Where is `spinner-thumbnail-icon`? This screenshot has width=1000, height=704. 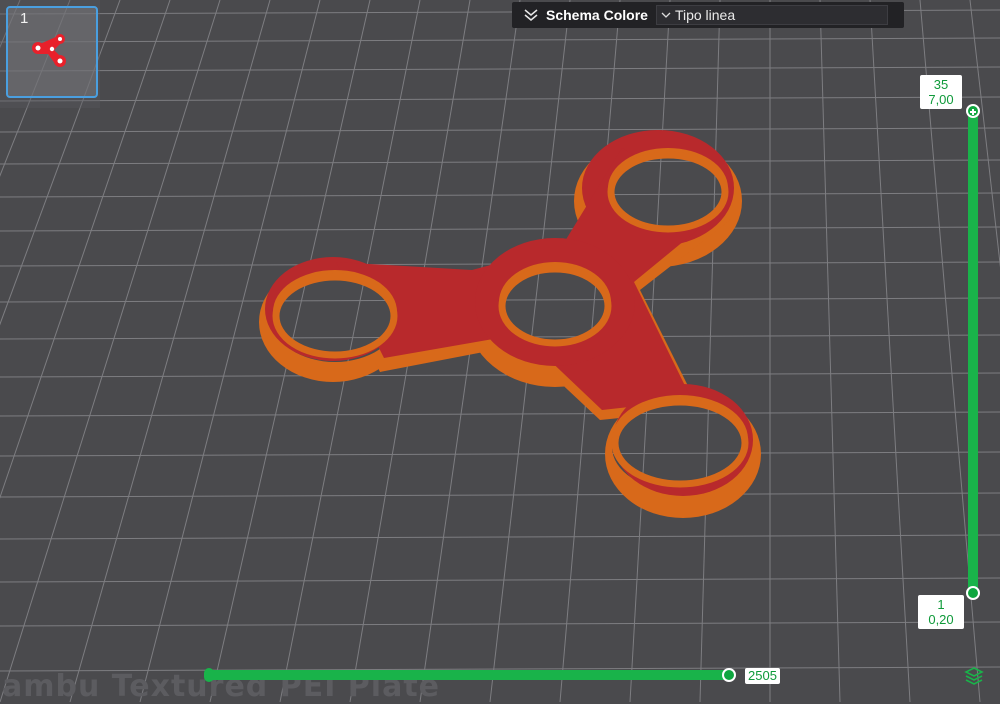 spinner-thumbnail-icon is located at coordinates (49, 50).